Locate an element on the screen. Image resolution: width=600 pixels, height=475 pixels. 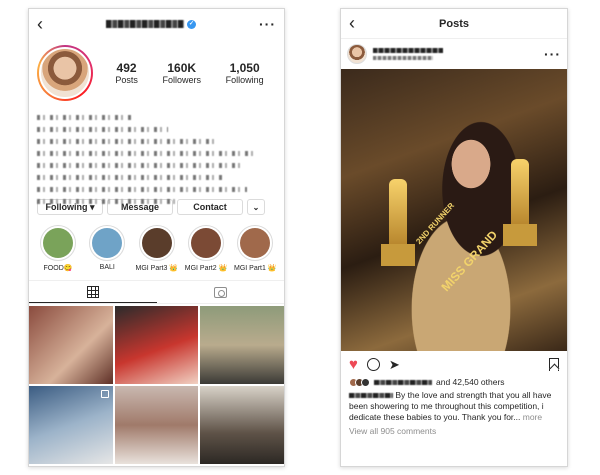
photo-grid is located at coordinates (156, 384).